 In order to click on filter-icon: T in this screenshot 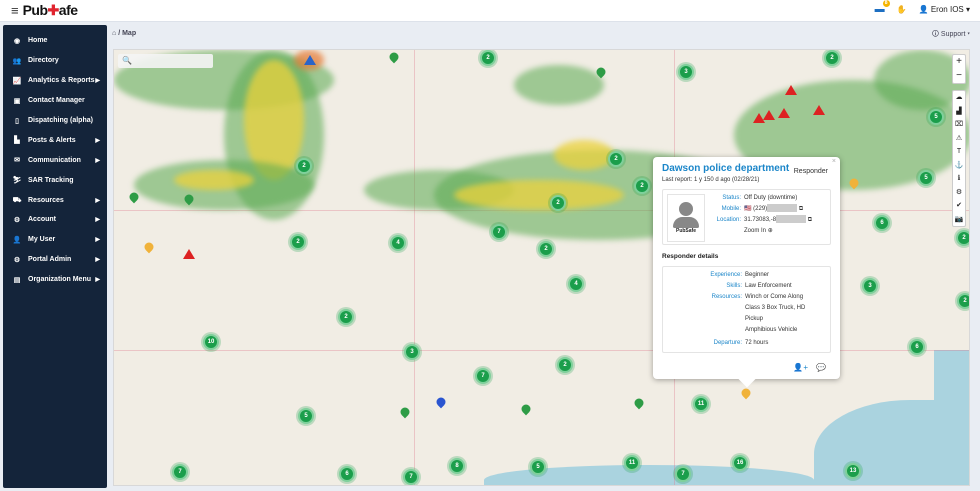, I will do `click(959, 152)`.